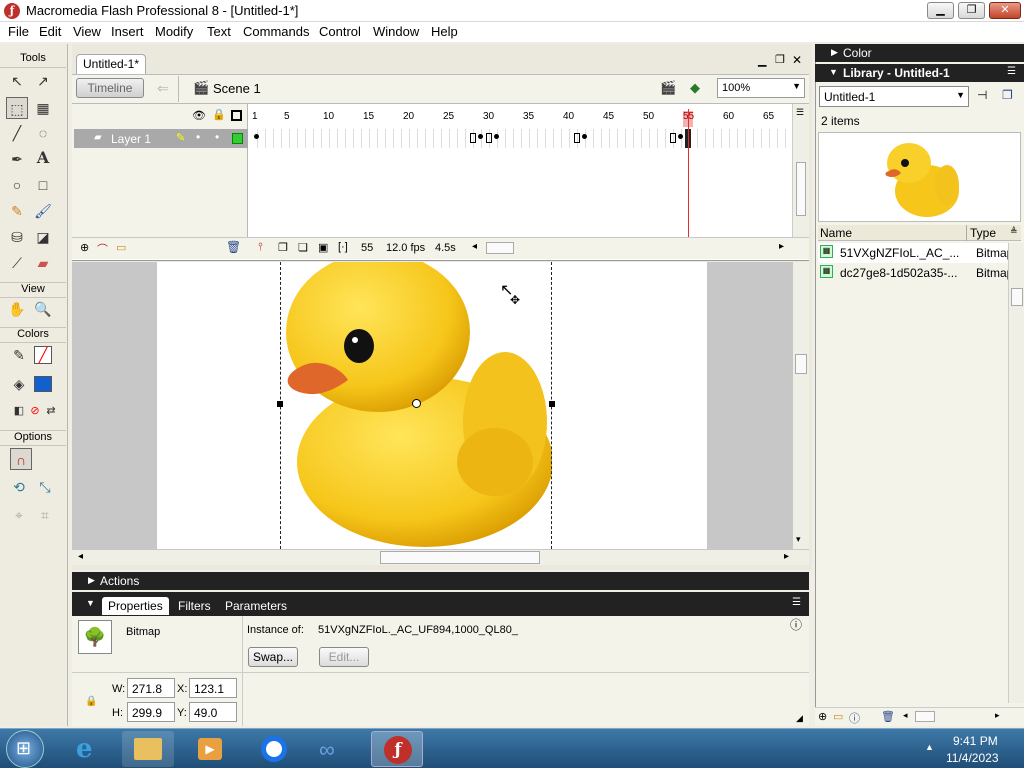  What do you see at coordinates (43, 263) in the screenshot?
I see `eraser-tool-icon: ▰` at bounding box center [43, 263].